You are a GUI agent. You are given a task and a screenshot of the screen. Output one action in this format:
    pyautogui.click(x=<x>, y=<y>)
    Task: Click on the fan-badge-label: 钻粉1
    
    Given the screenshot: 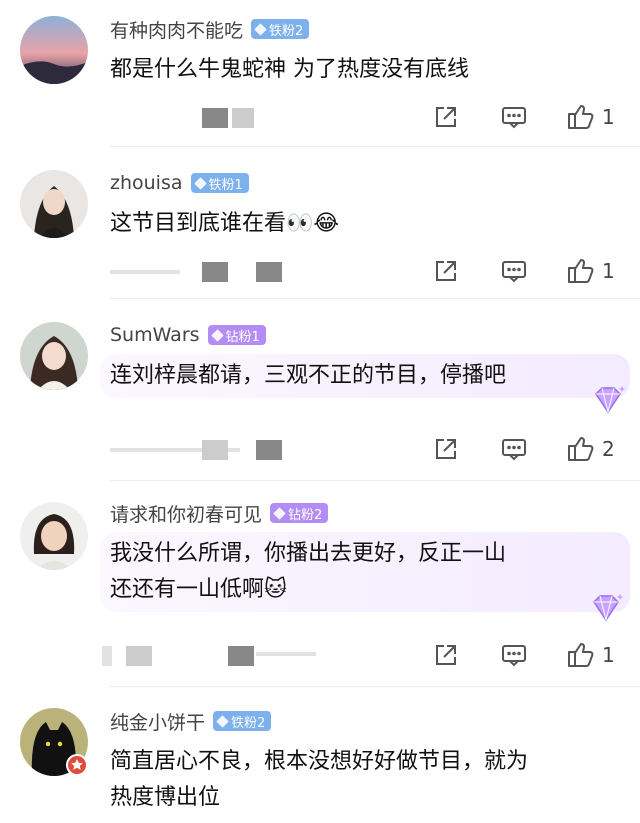 What is the action you would take?
    pyautogui.click(x=242, y=337)
    